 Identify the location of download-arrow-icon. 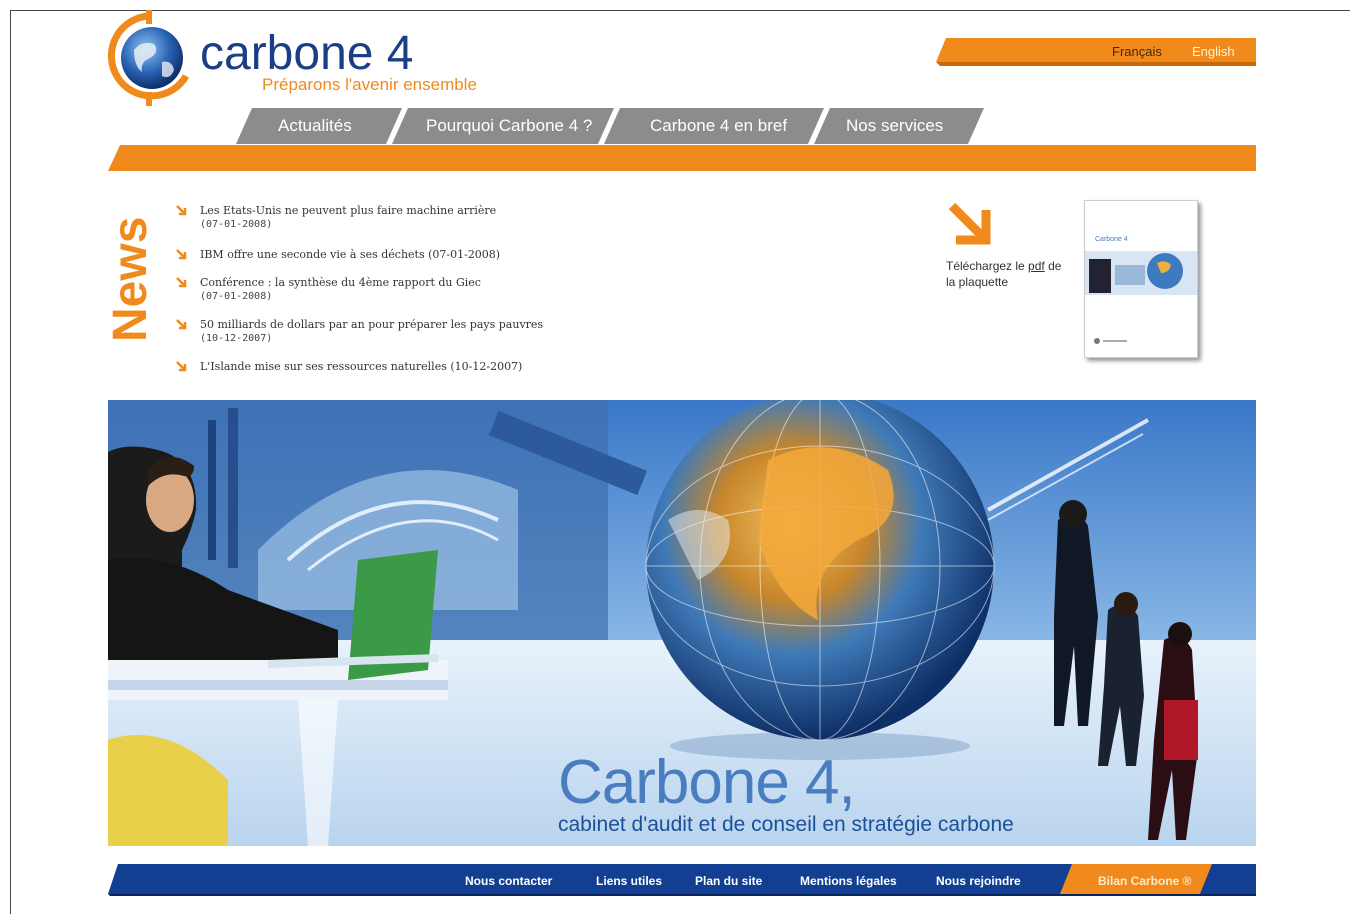
(969, 223).